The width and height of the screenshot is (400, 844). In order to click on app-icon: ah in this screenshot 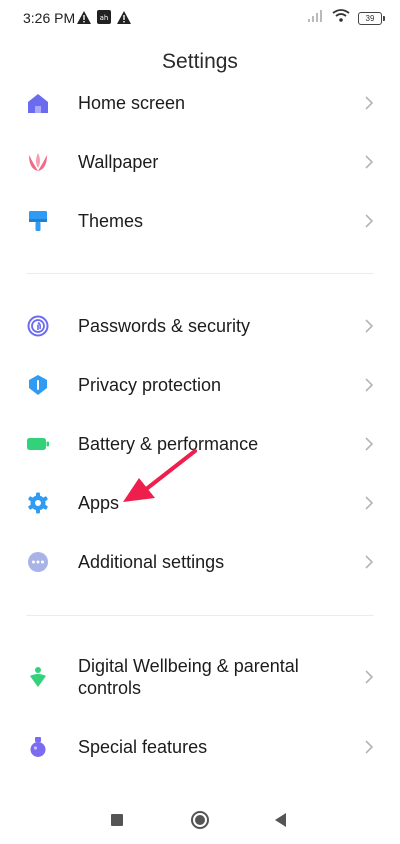, I will do `click(104, 19)`.